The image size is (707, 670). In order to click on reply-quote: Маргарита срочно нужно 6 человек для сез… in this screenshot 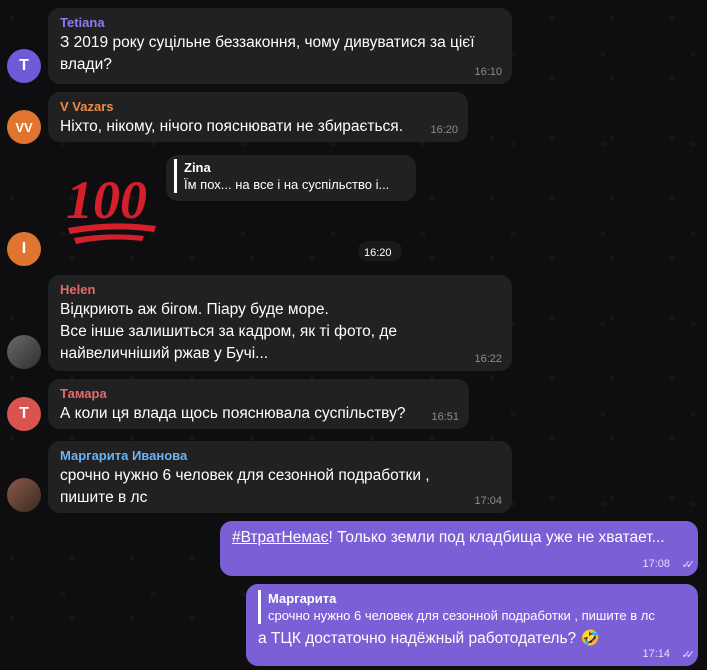, I will do `click(472, 607)`.